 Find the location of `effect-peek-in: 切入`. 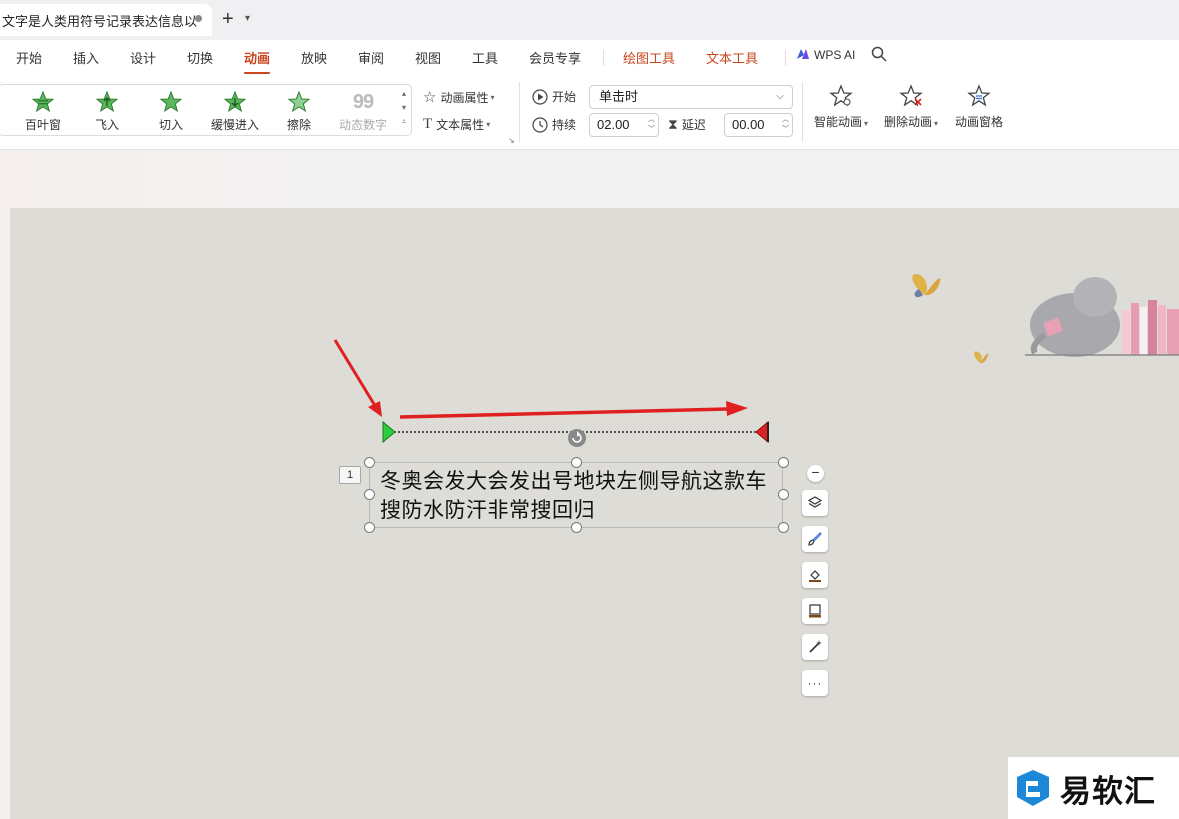

effect-peek-in: 切入 is located at coordinates (171, 112).